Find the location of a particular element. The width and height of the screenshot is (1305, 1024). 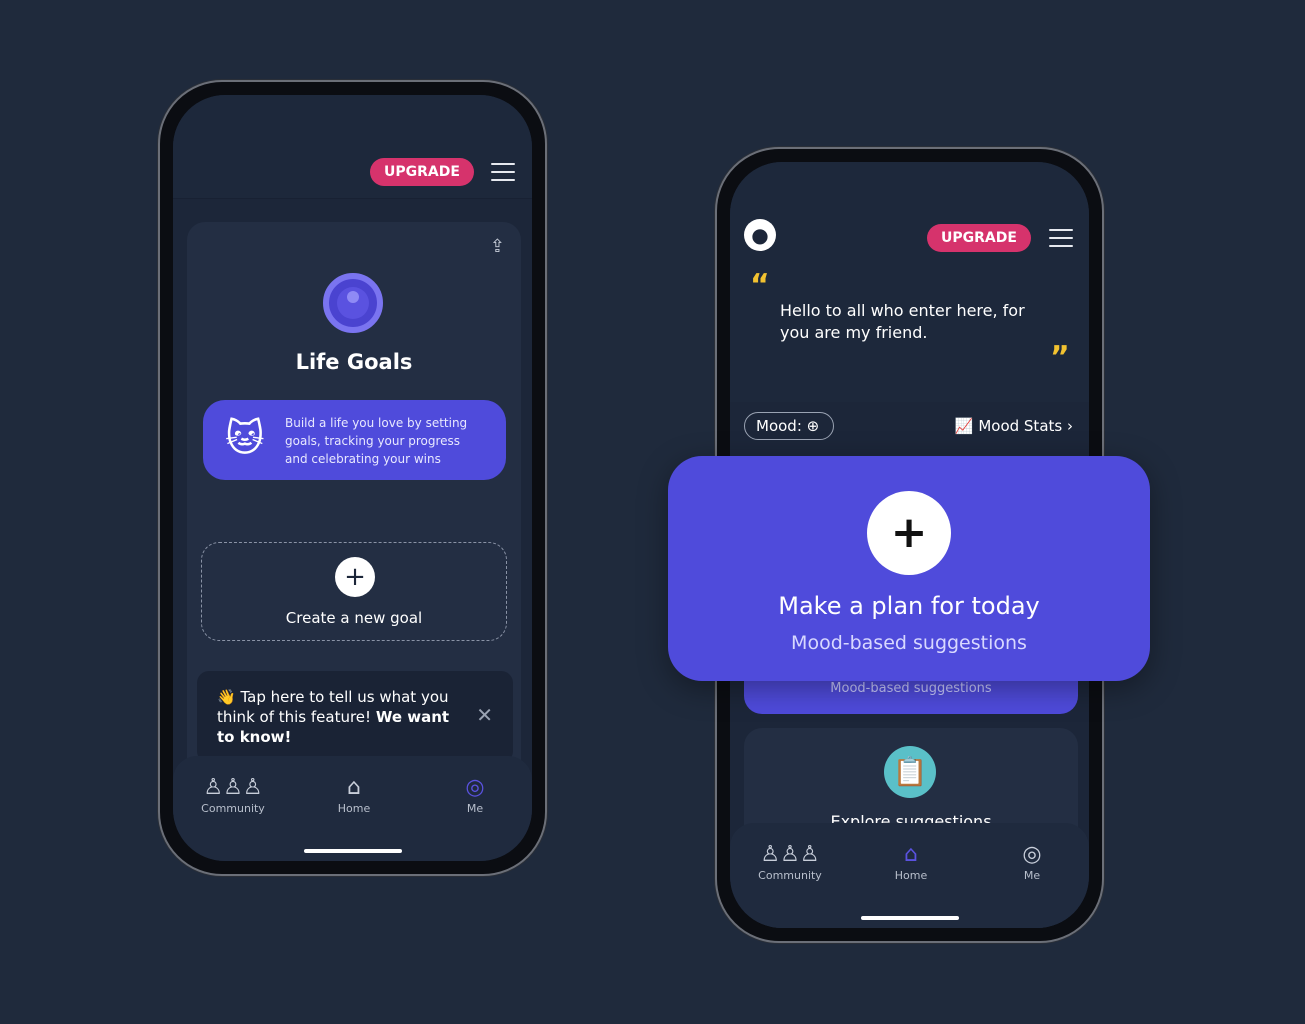

close-icon: ✕ is located at coordinates (484, 715).